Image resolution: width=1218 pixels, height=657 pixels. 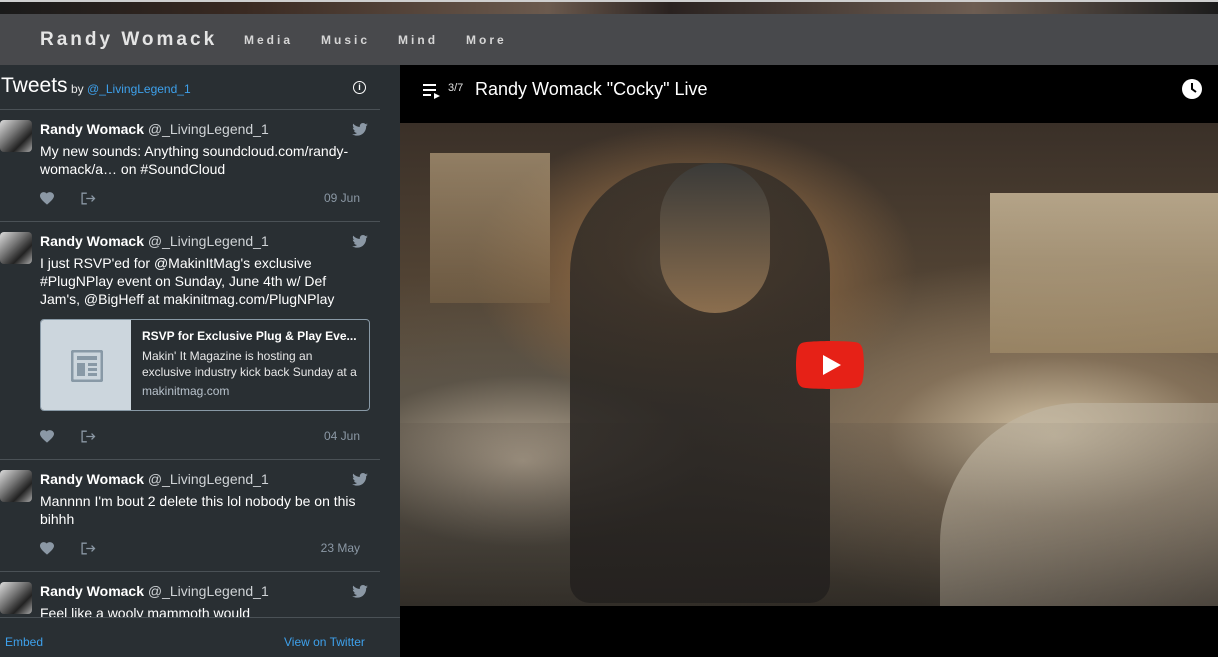 I want to click on video-title-bar: 3/7 Randy Womack "Cocky" Live, so click(x=809, y=94).